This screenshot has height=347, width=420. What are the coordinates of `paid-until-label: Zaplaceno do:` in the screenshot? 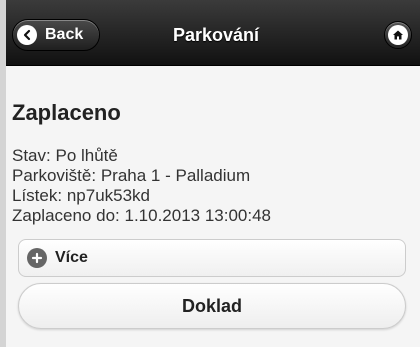 It's located at (66, 215).